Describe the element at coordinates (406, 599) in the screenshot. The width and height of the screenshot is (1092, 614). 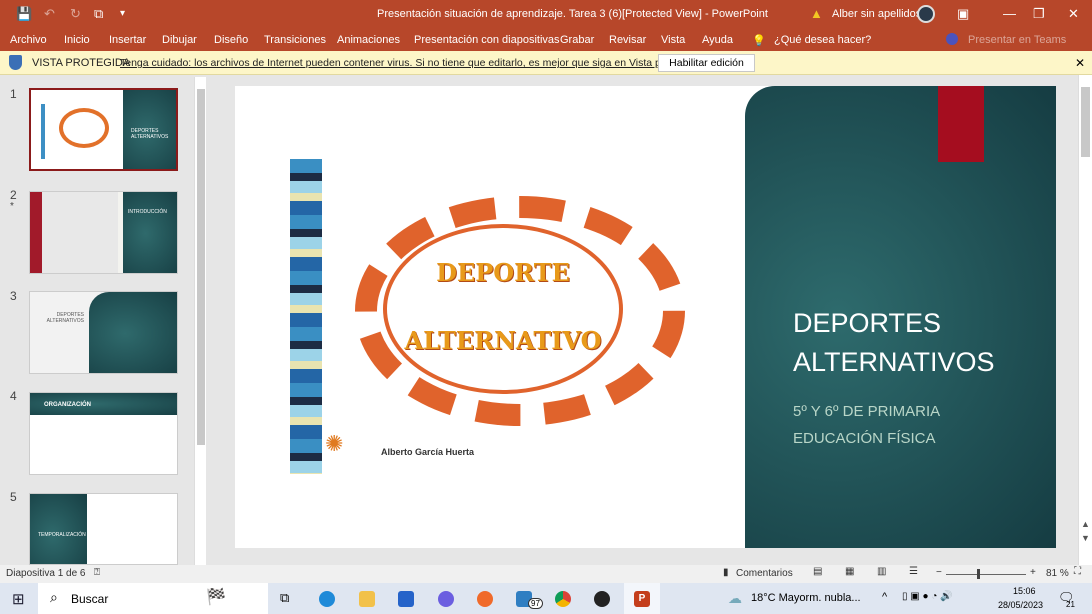
I see `store-icon` at that location.